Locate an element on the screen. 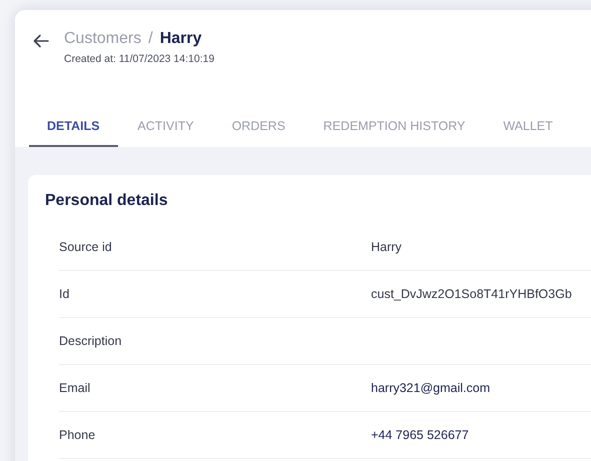 The image size is (591, 461). created-date: Created at: 11/07/2023 14:10:19 is located at coordinates (139, 59).